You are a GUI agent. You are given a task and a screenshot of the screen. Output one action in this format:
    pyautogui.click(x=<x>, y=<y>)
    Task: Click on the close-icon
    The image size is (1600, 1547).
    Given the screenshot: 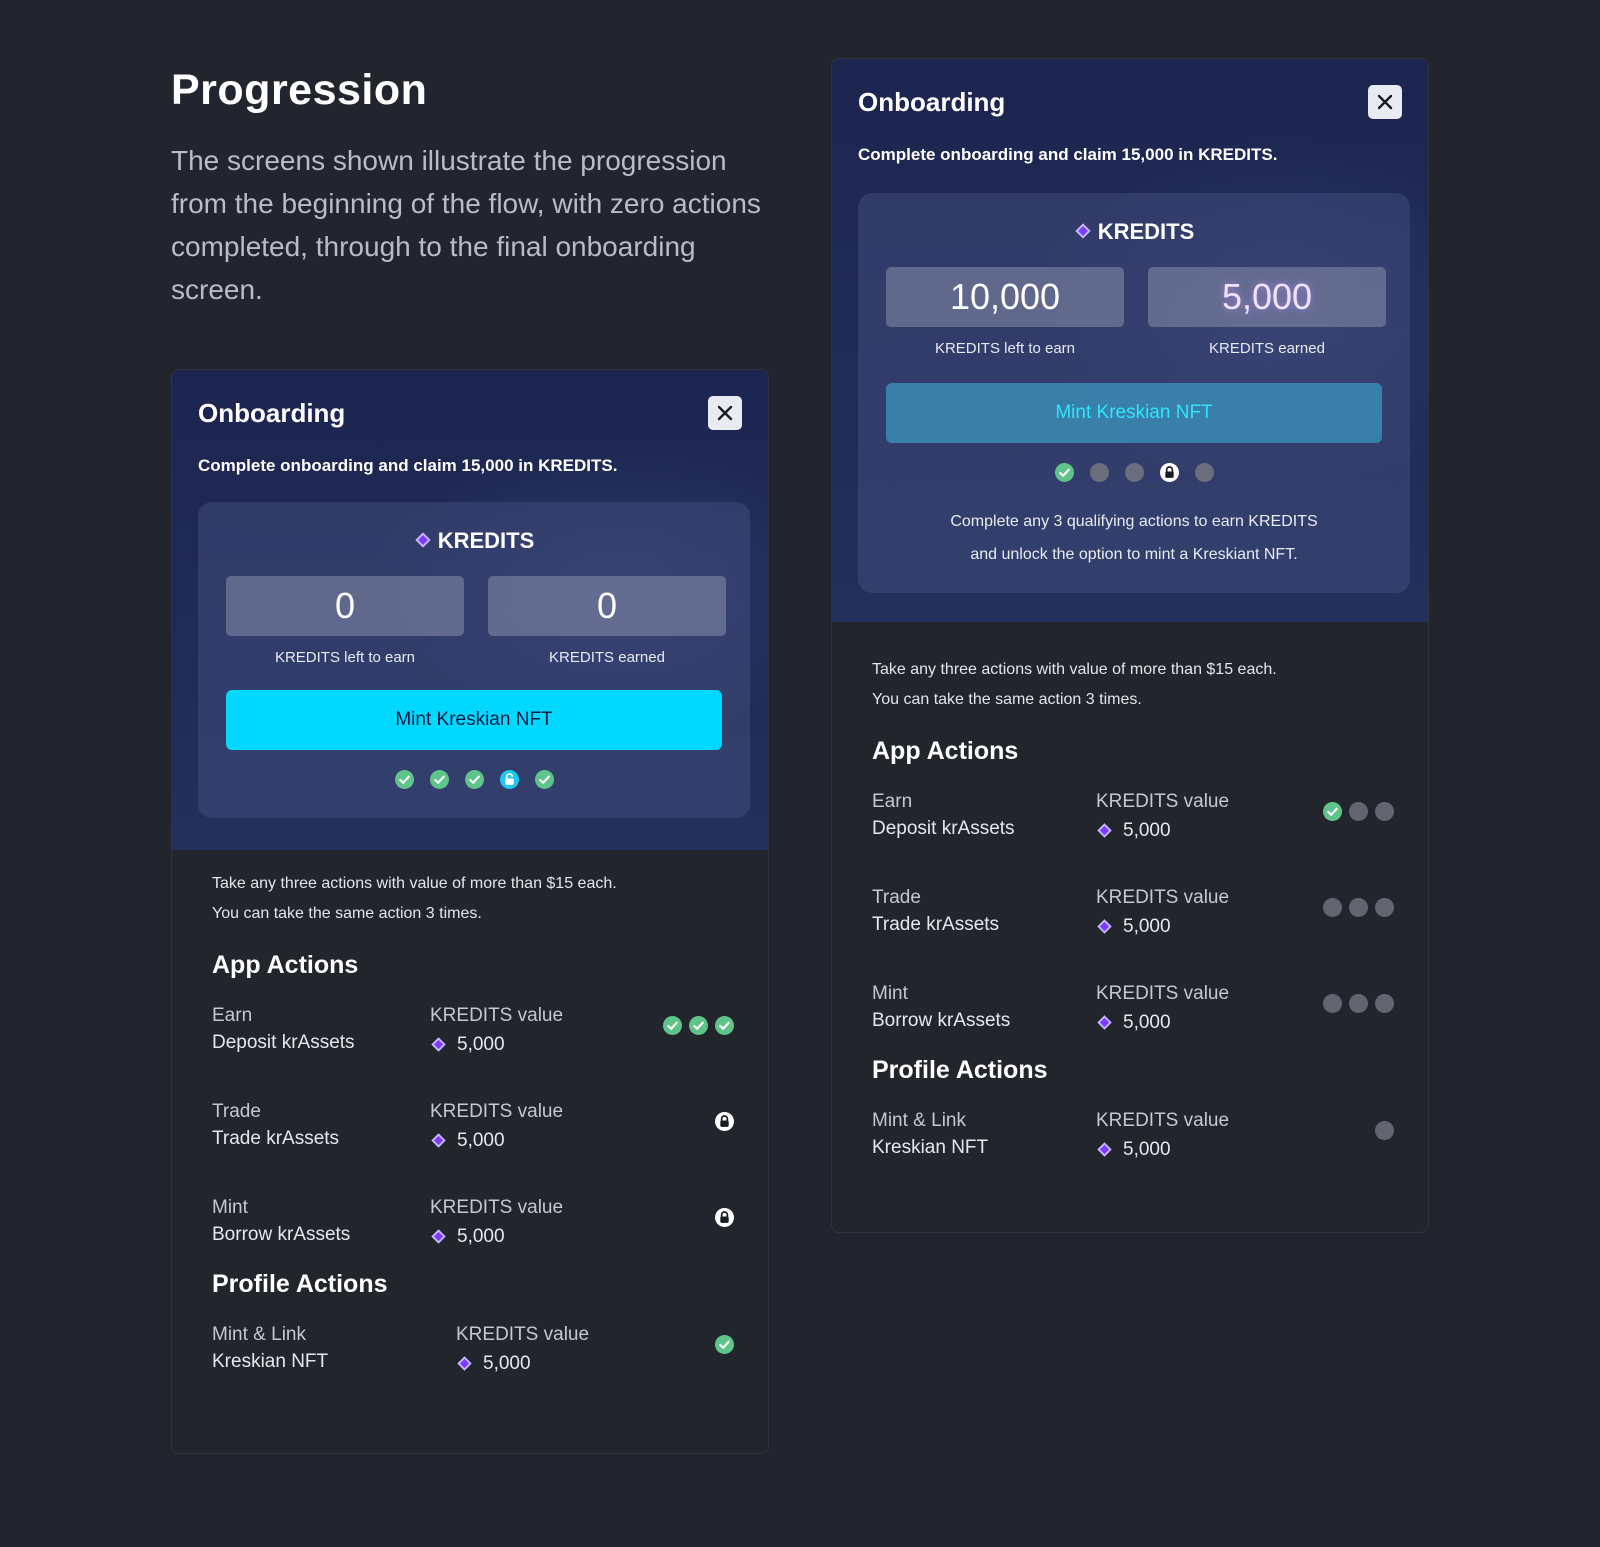 What is the action you would take?
    pyautogui.click(x=725, y=413)
    